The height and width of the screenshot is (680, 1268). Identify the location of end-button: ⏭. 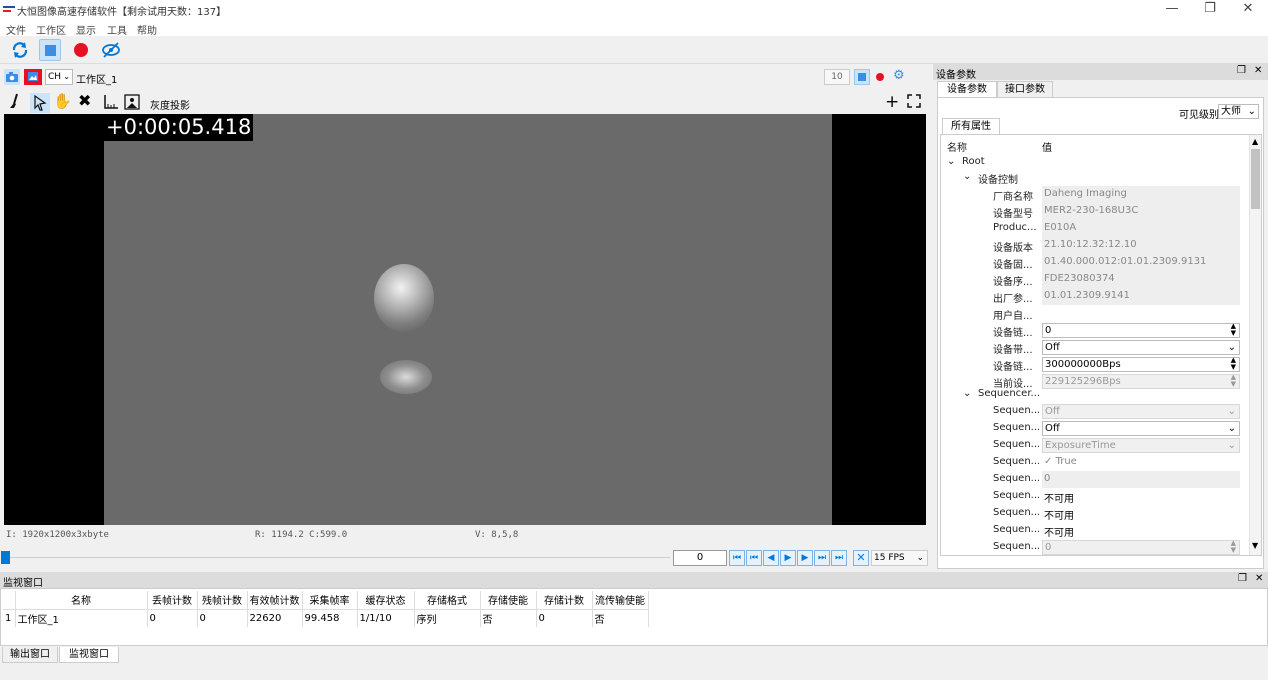
(839, 558).